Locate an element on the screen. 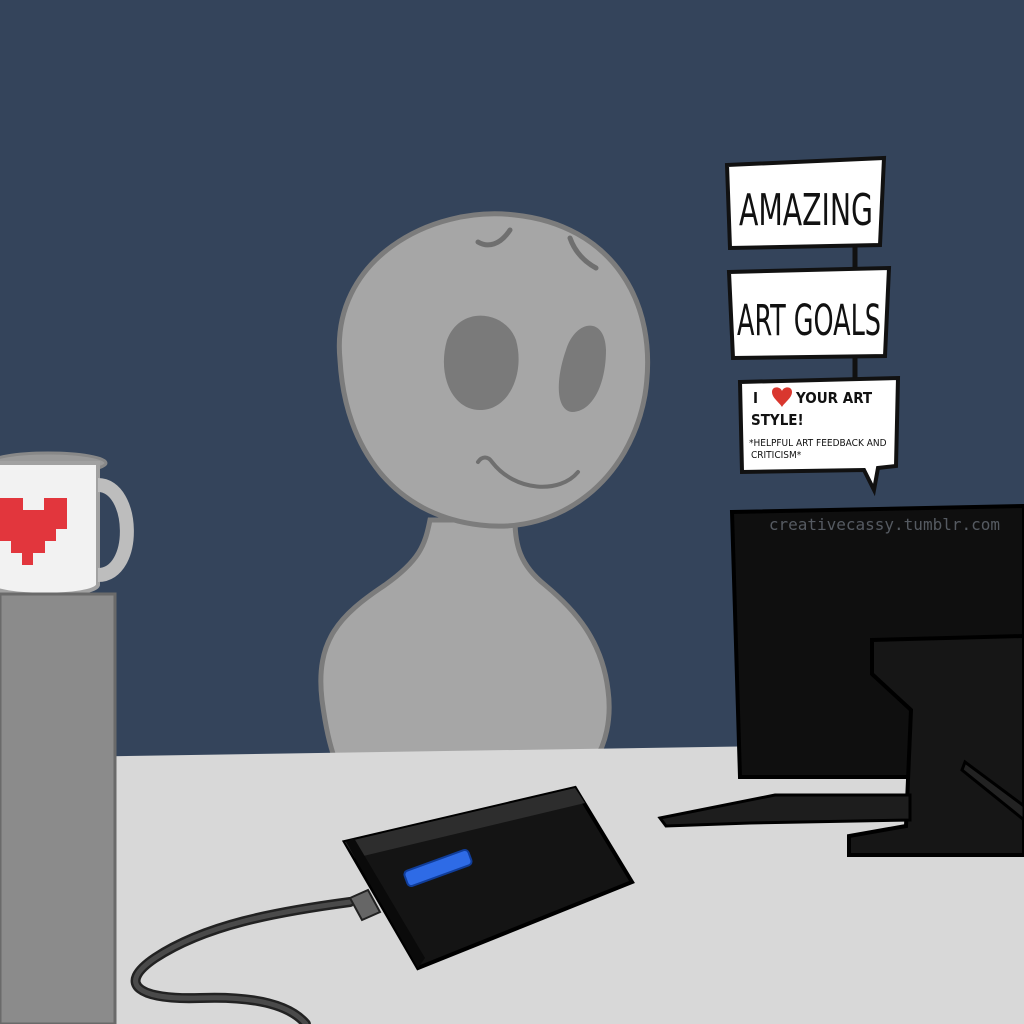 Image resolution: width=1024 pixels, height=1024 pixels. bubble-2-text: ART GOALS is located at coordinates (809, 321).